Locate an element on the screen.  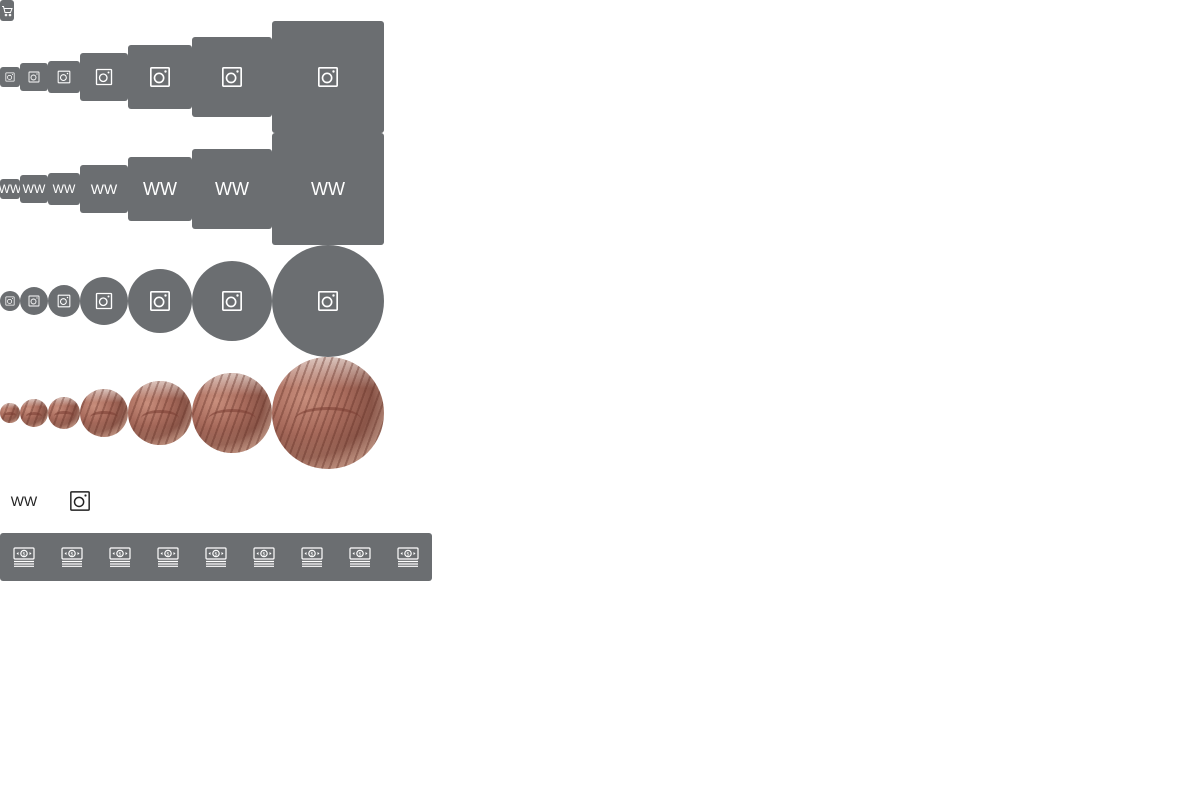
cart-badge is located at coordinates (7, 10).